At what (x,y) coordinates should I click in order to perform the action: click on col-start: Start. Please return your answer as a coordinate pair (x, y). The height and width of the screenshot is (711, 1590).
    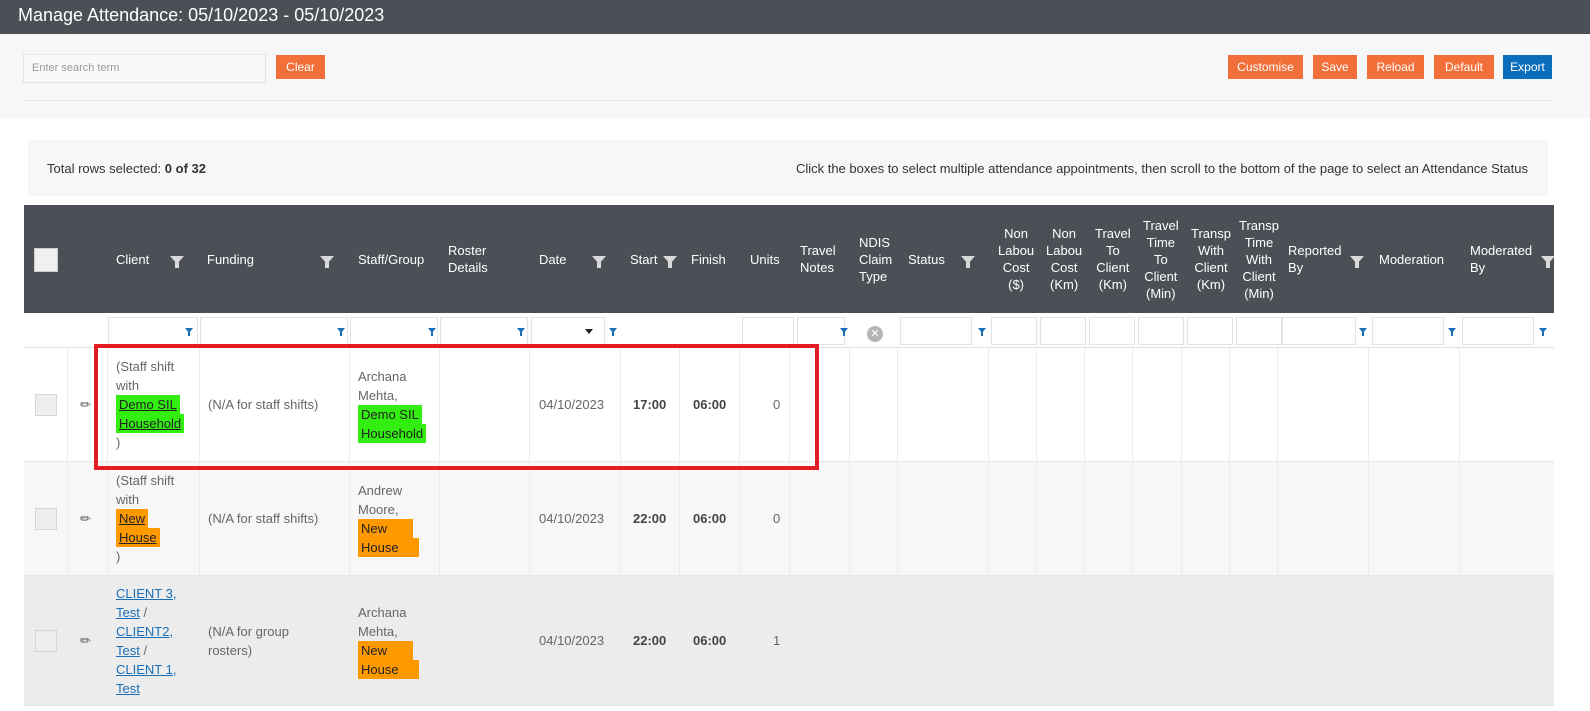
    Looking at the image, I should click on (643, 259).